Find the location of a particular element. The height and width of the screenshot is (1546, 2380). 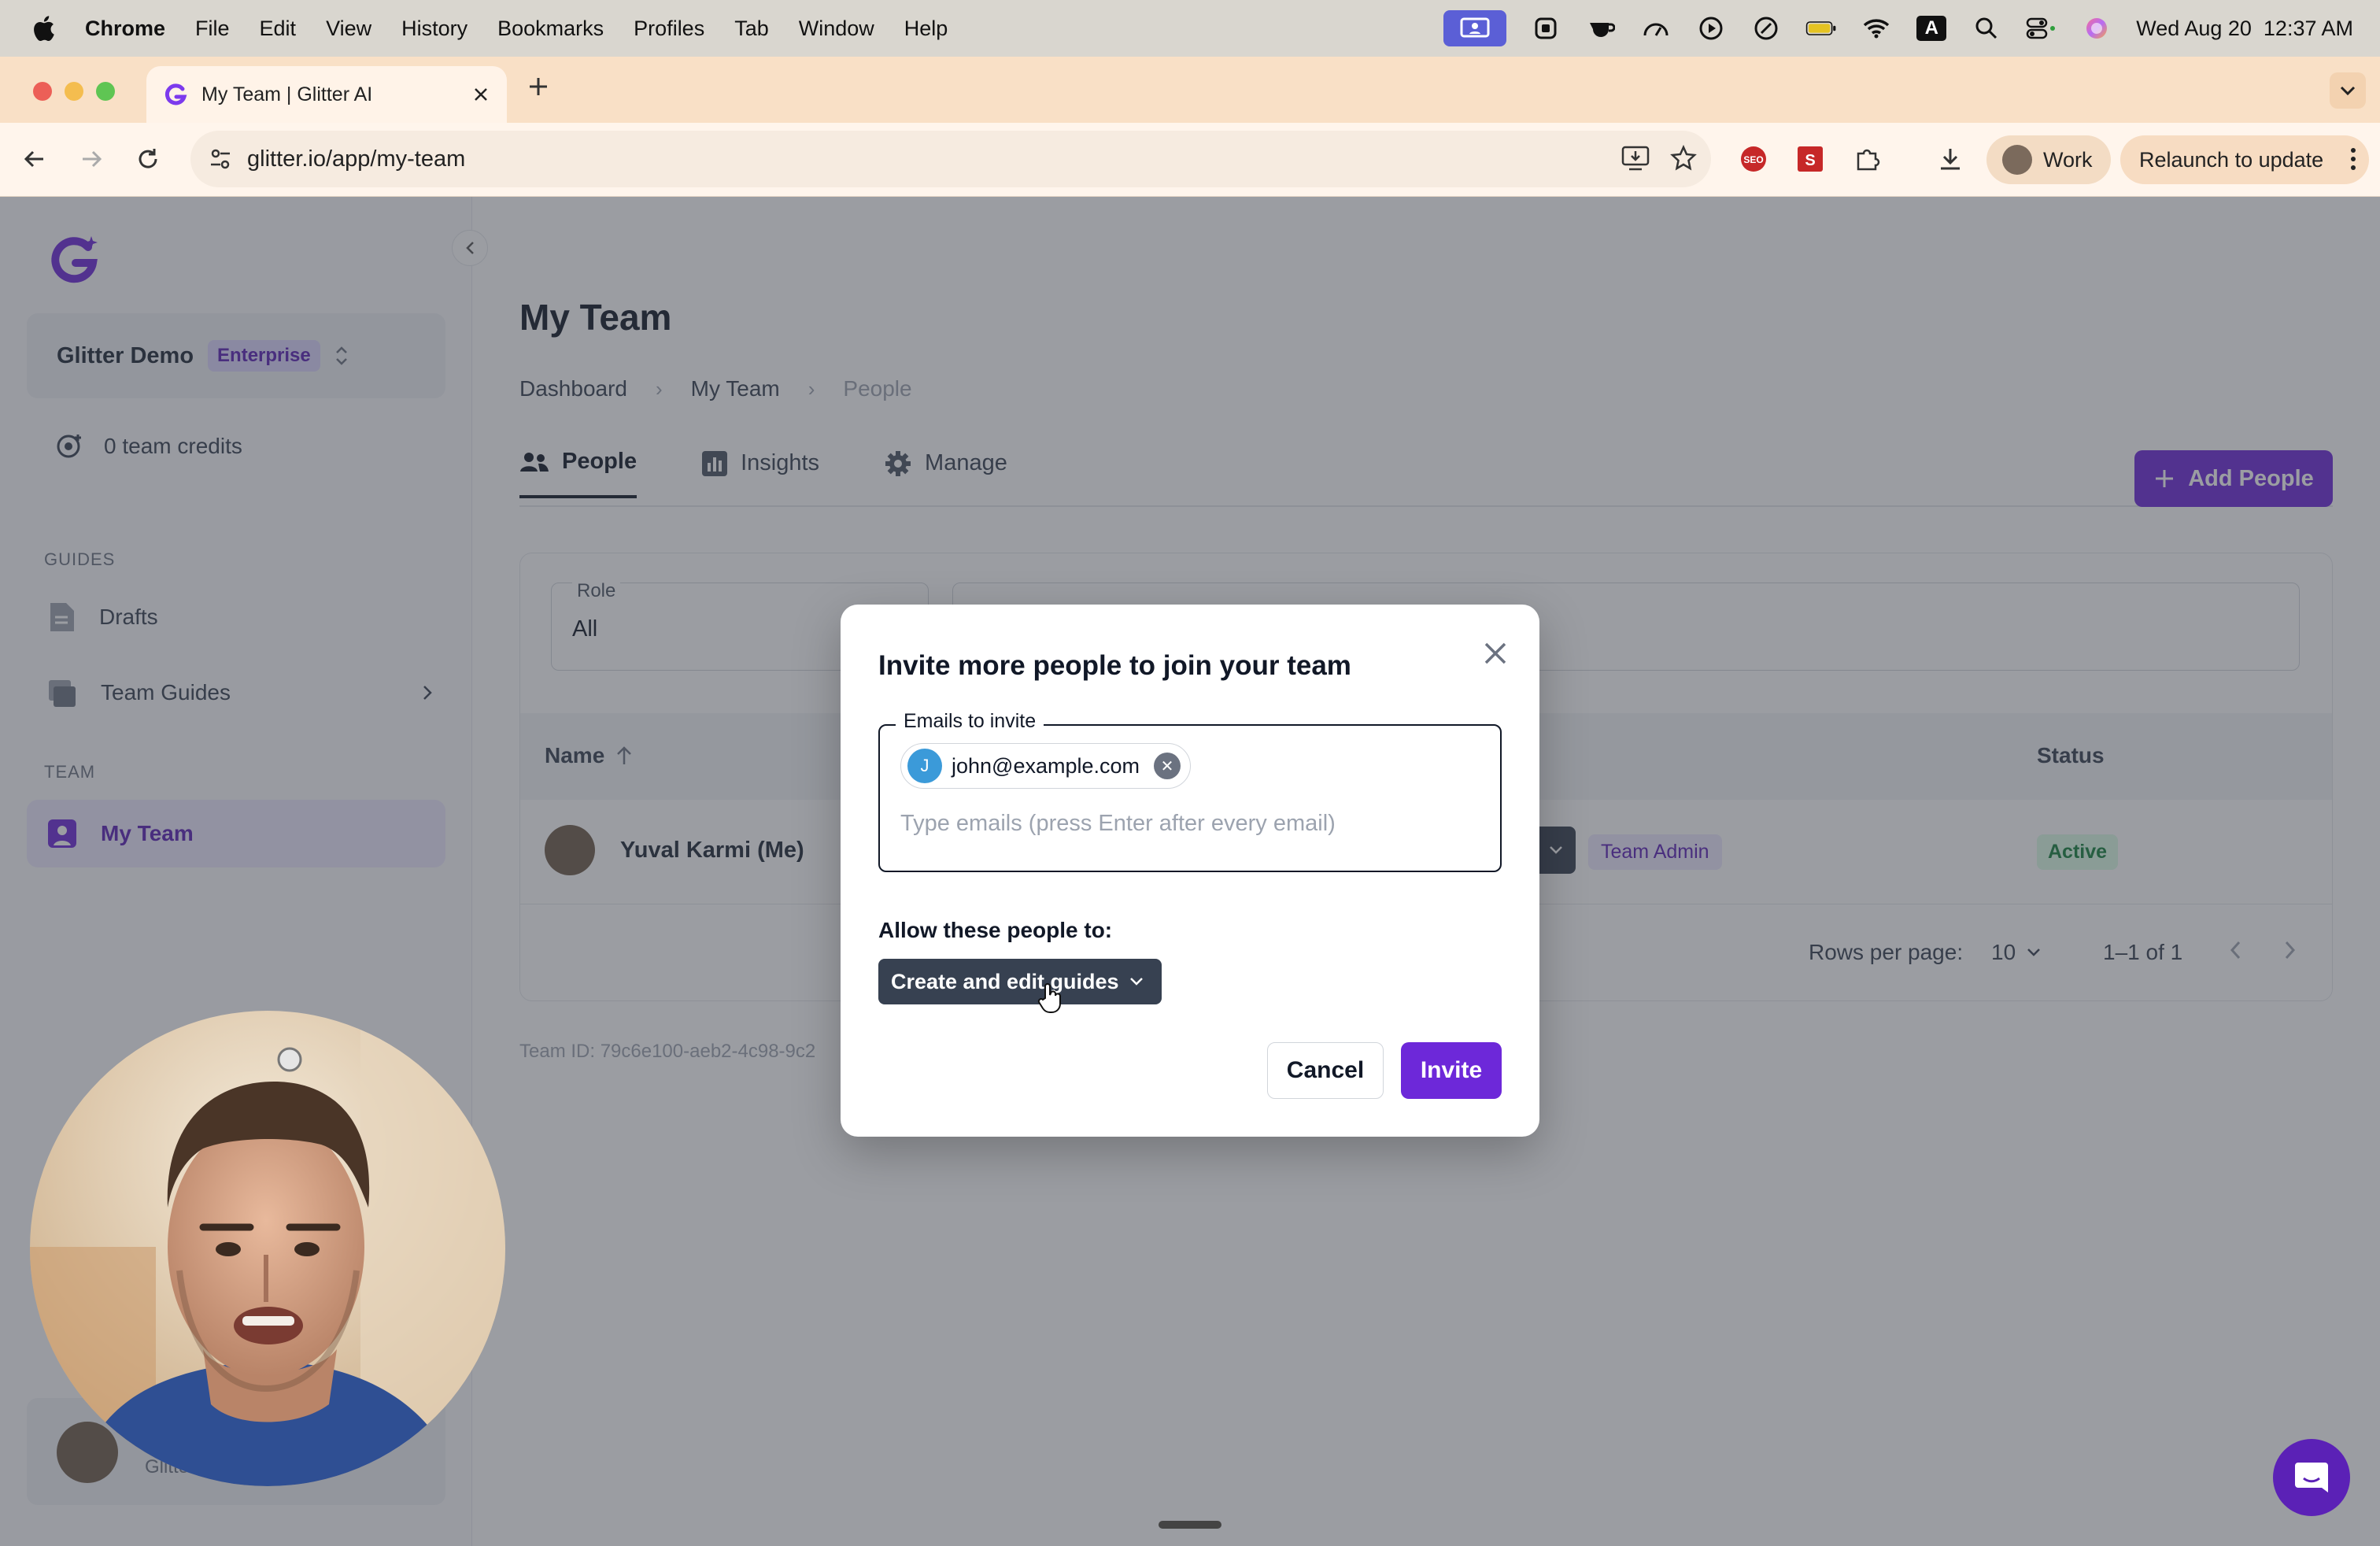

permission-dropdown: Create and edit guides is located at coordinates (1020, 981).